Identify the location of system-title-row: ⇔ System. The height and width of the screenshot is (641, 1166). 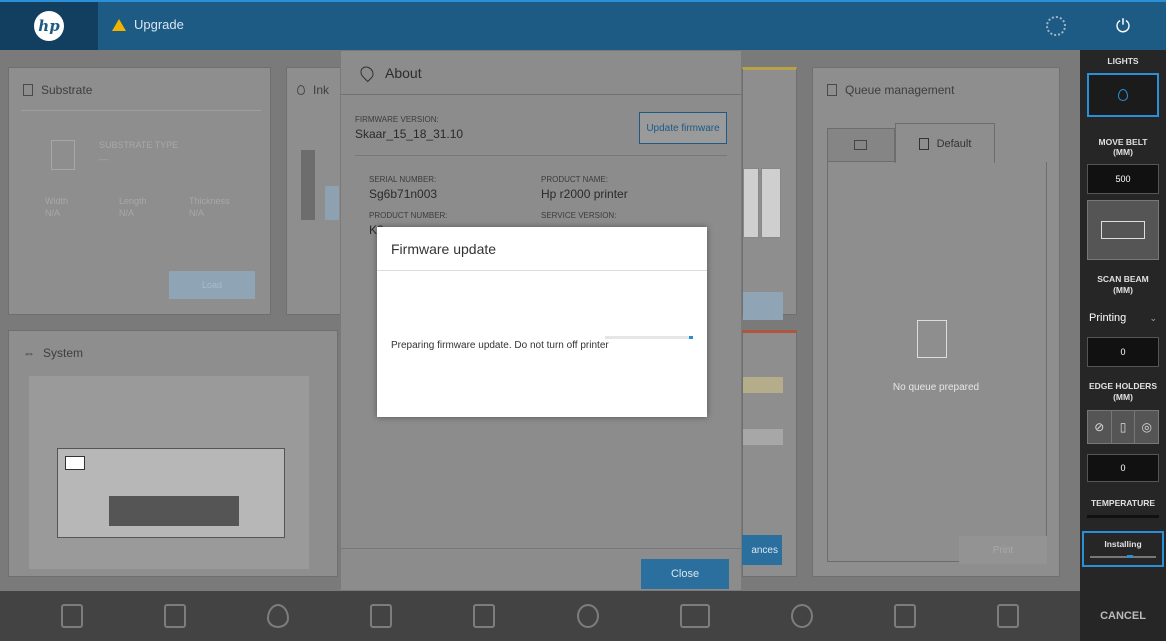
(53, 353).